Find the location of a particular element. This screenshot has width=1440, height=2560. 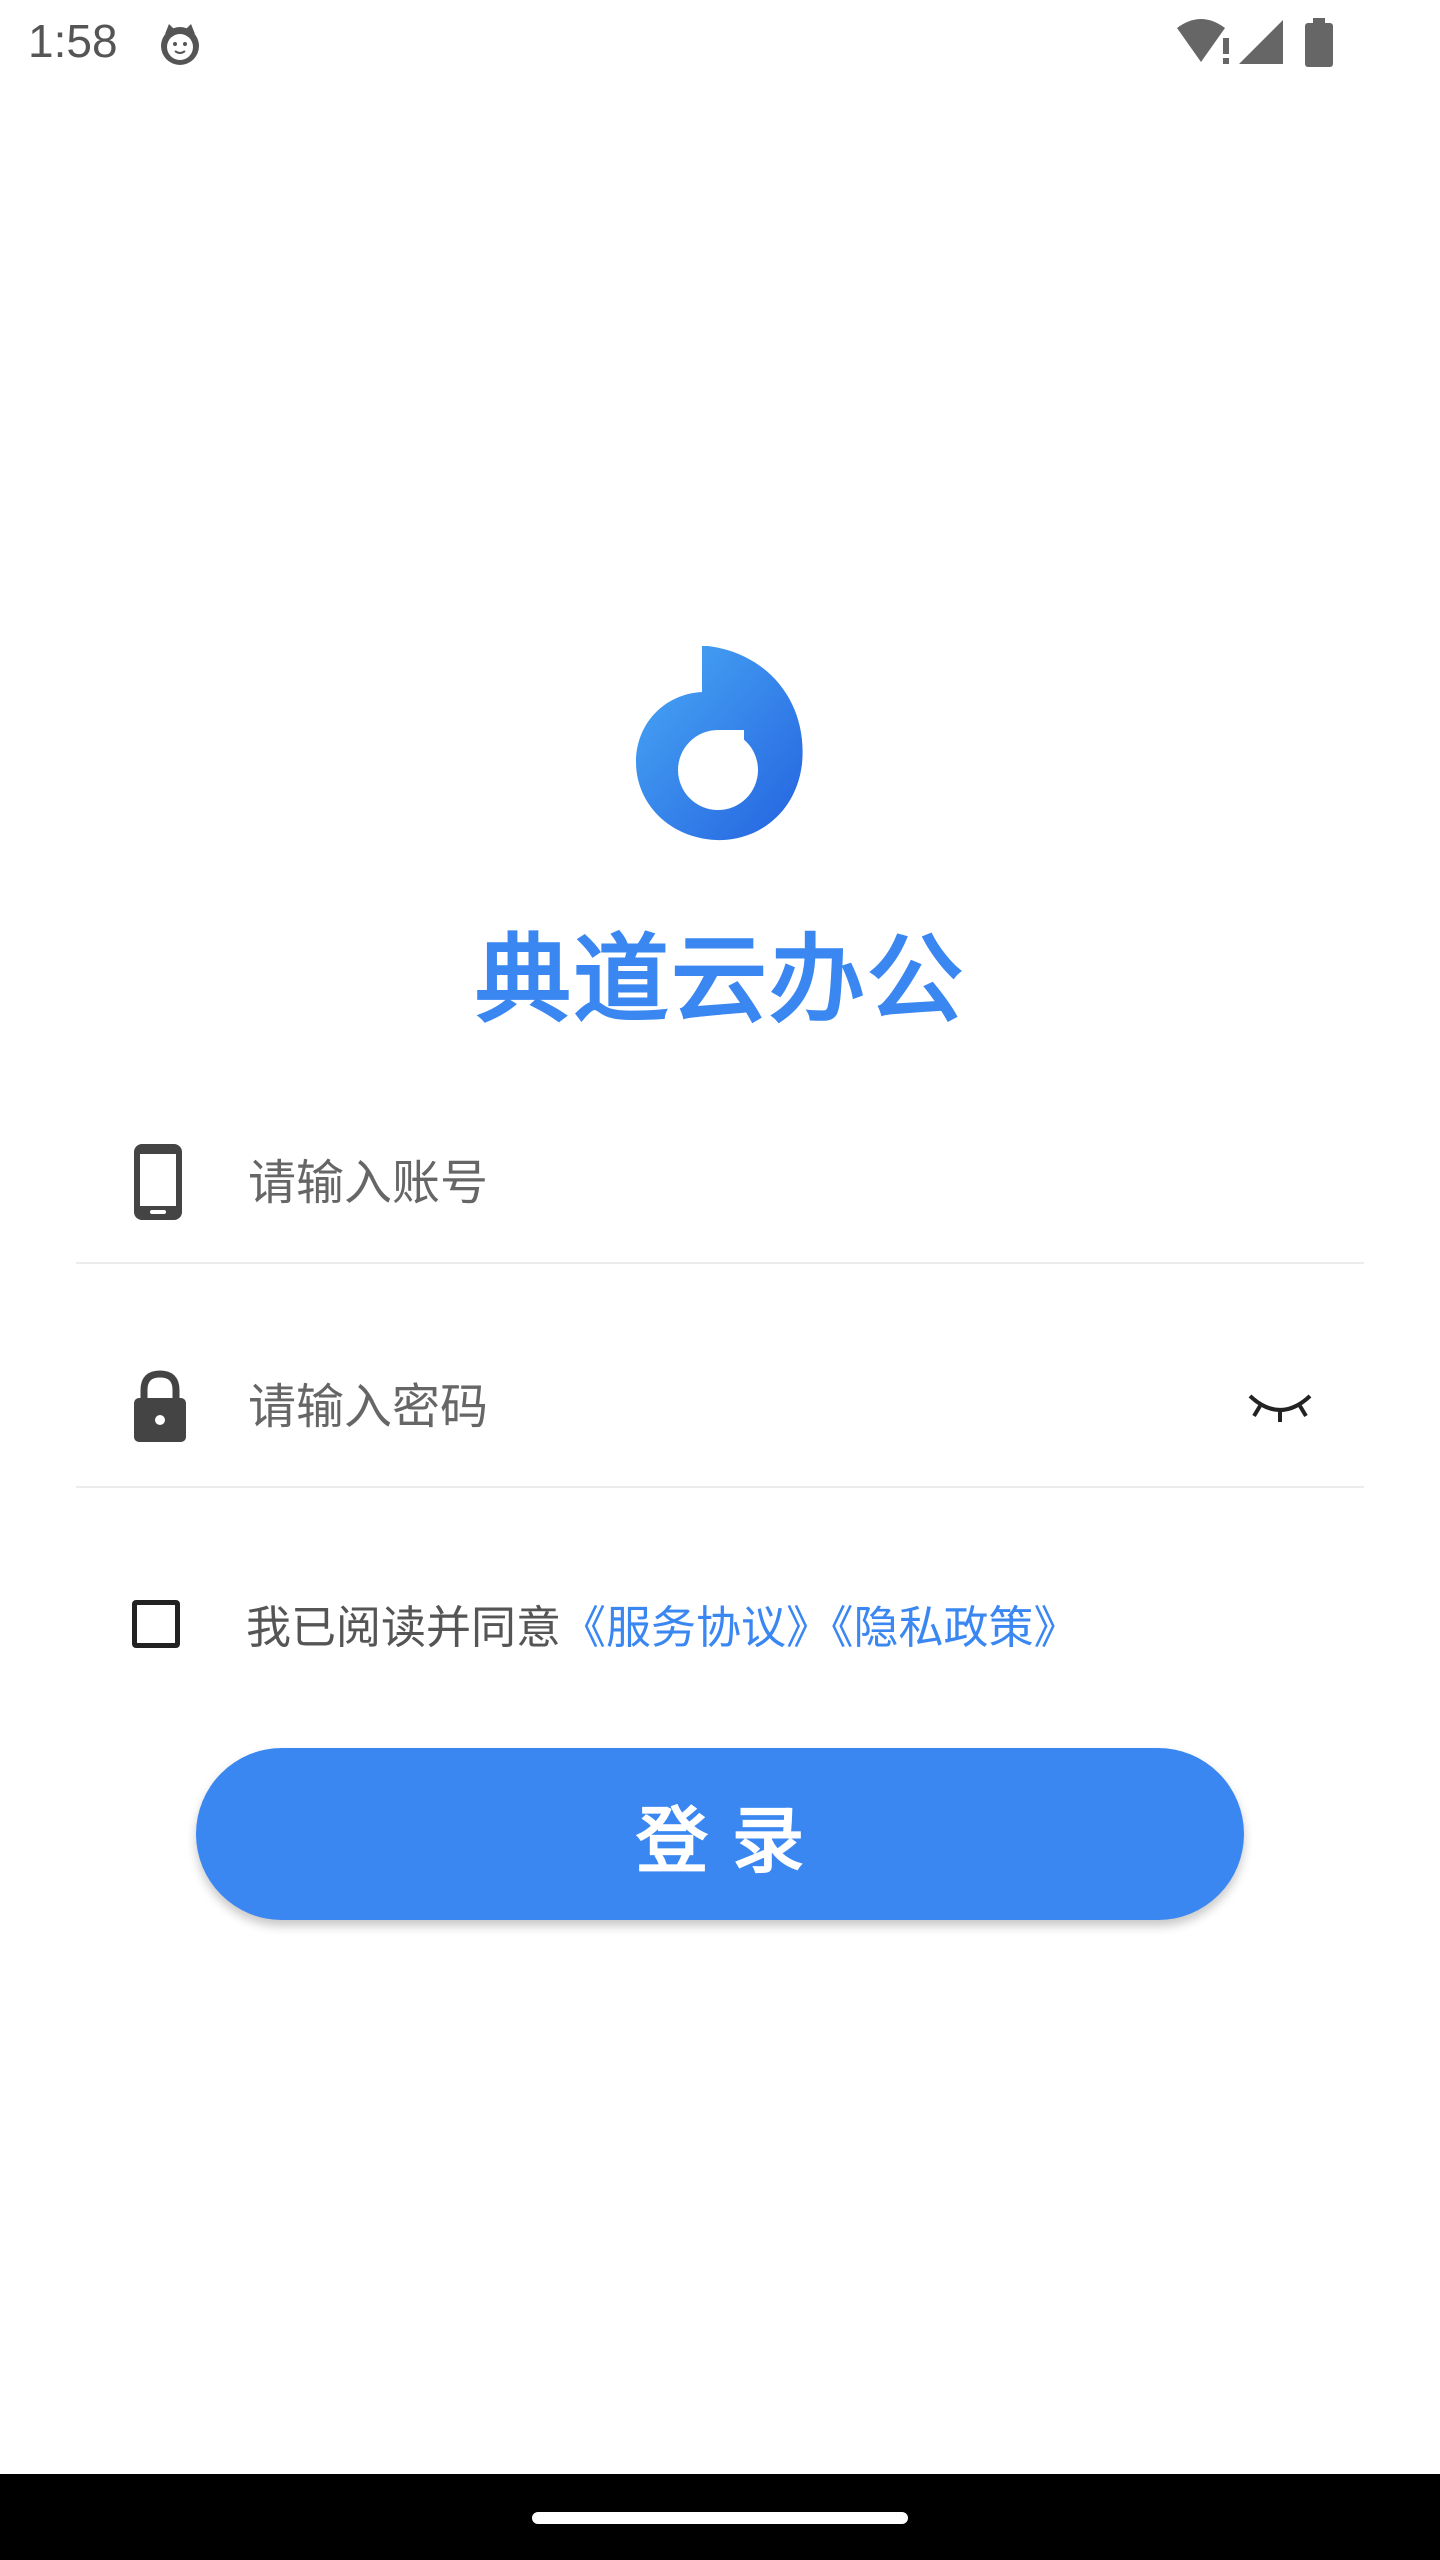

password-input is located at coordinates (698, 1407).